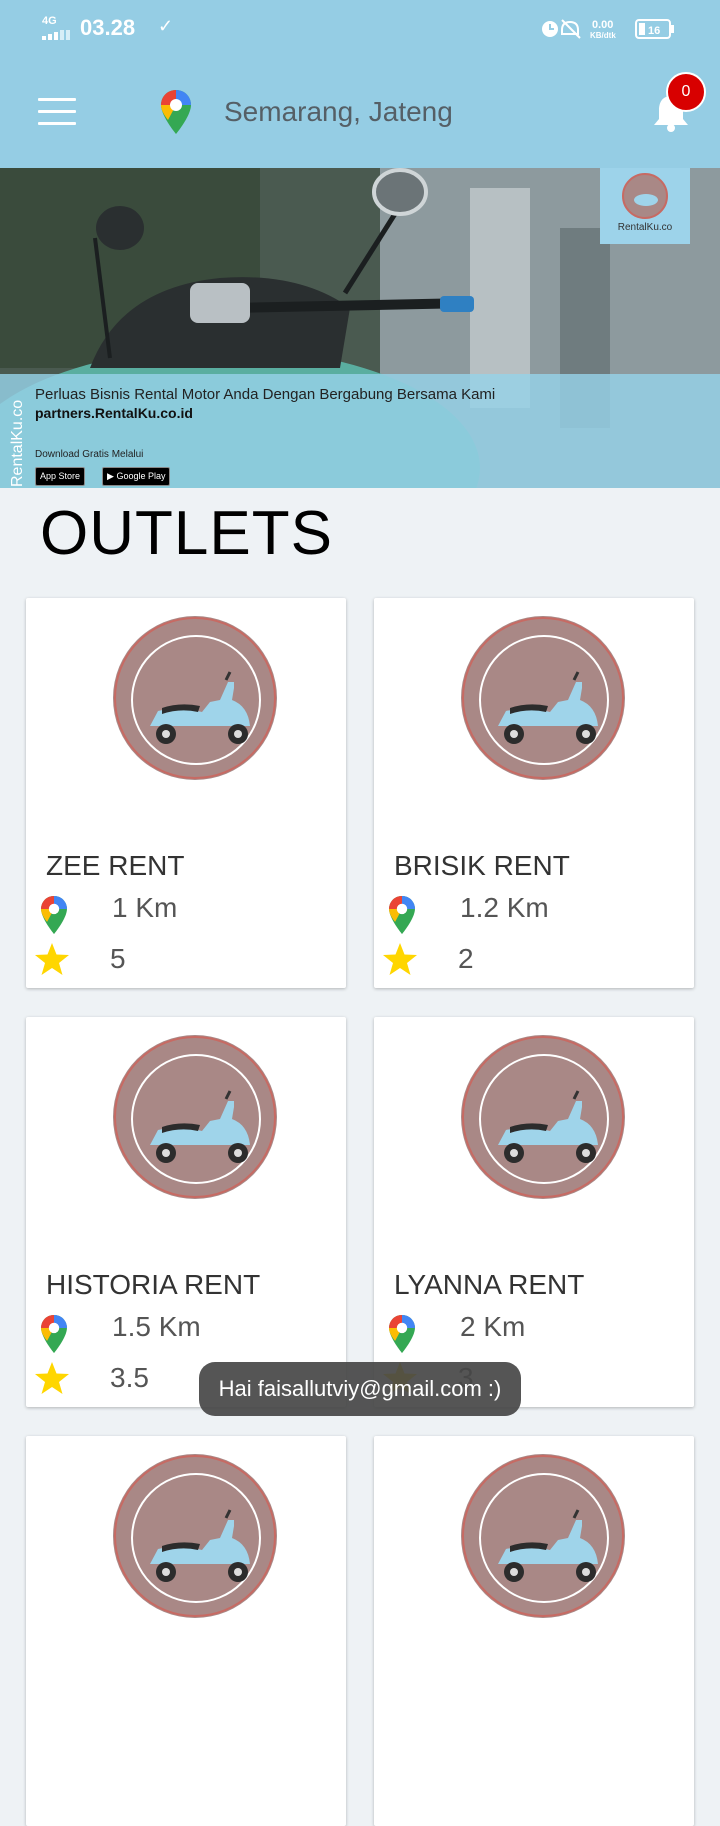  What do you see at coordinates (115, 865) in the screenshot?
I see `outlet-name: ZEE RENT` at bounding box center [115, 865].